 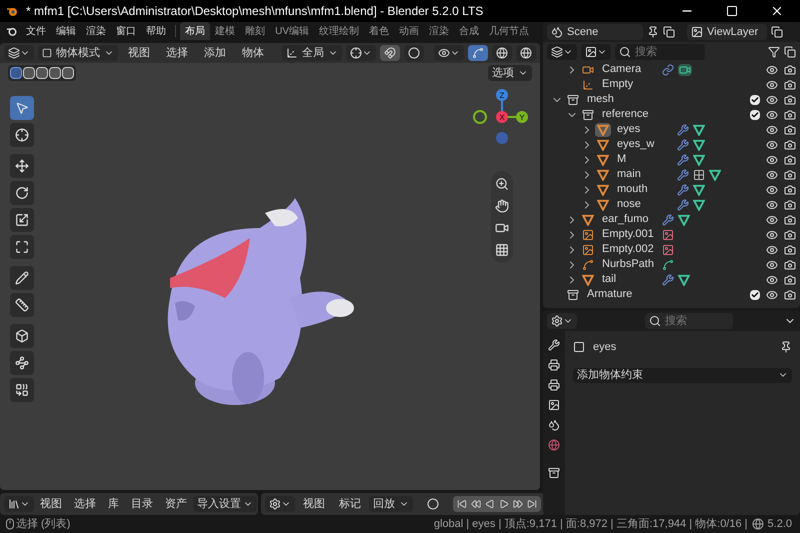 What do you see at coordinates (390, 53) in the screenshot?
I see `snap-toggle` at bounding box center [390, 53].